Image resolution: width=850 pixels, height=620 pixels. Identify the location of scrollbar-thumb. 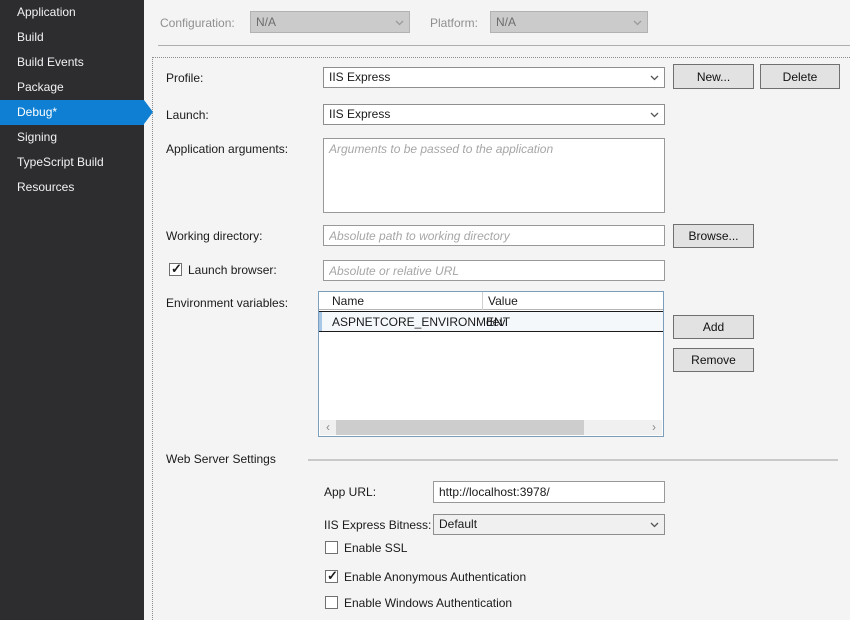
(460, 427).